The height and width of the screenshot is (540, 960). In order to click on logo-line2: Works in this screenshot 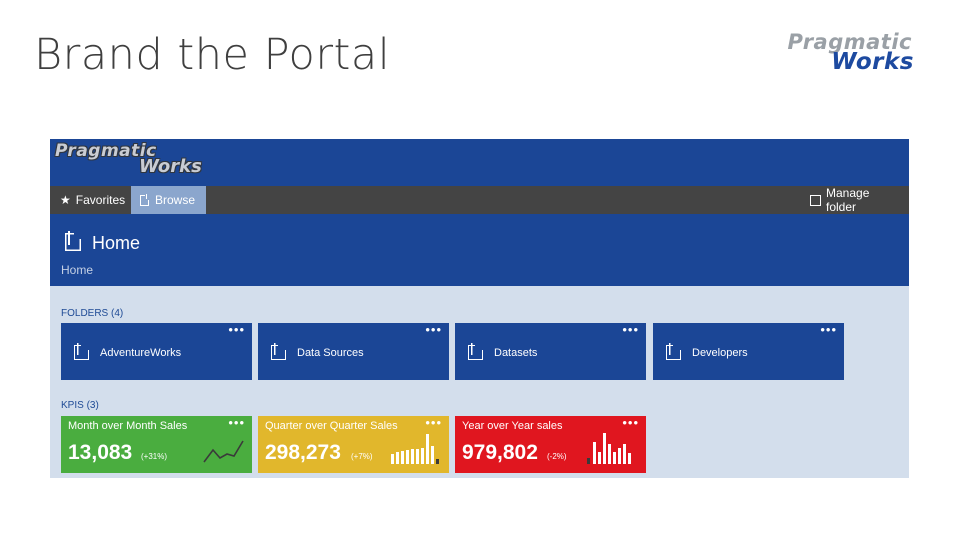, I will do `click(872, 62)`.